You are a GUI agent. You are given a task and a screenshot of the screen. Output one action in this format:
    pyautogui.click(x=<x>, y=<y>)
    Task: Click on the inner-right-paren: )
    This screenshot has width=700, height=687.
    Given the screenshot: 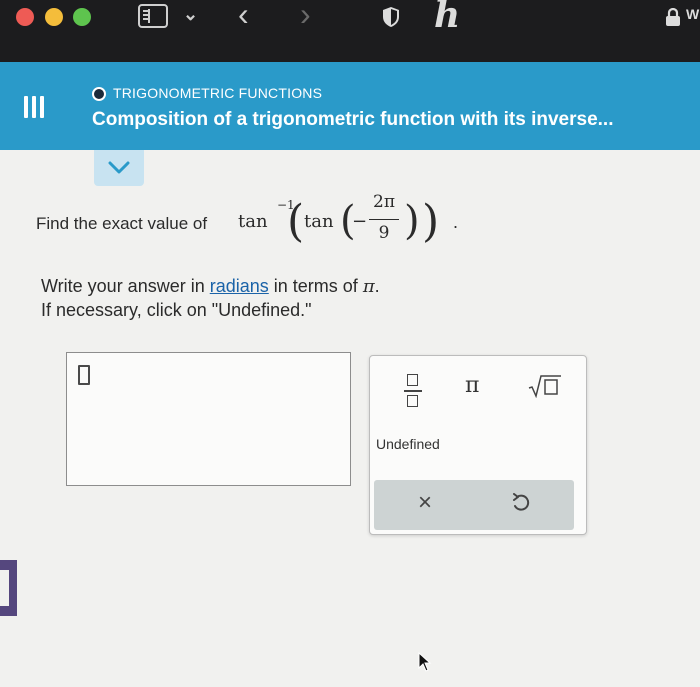 What is the action you would take?
    pyautogui.click(x=412, y=221)
    